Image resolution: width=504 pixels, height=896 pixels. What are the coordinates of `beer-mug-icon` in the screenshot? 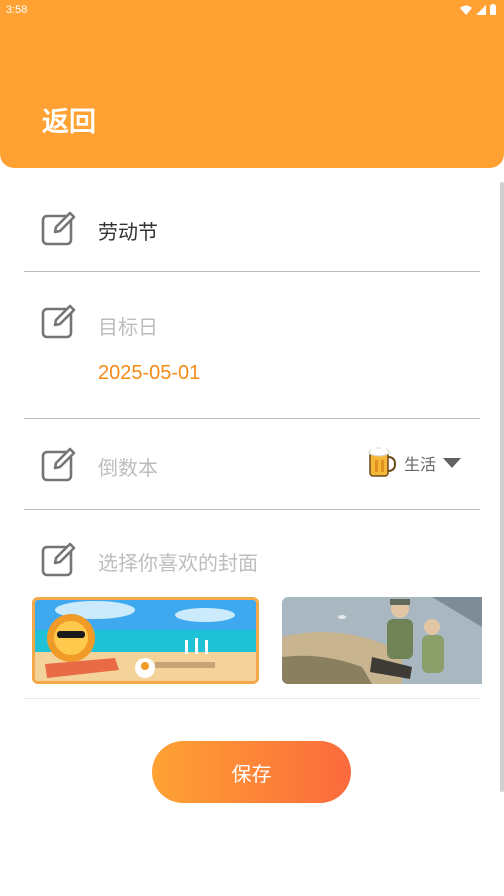 It's located at (382, 462).